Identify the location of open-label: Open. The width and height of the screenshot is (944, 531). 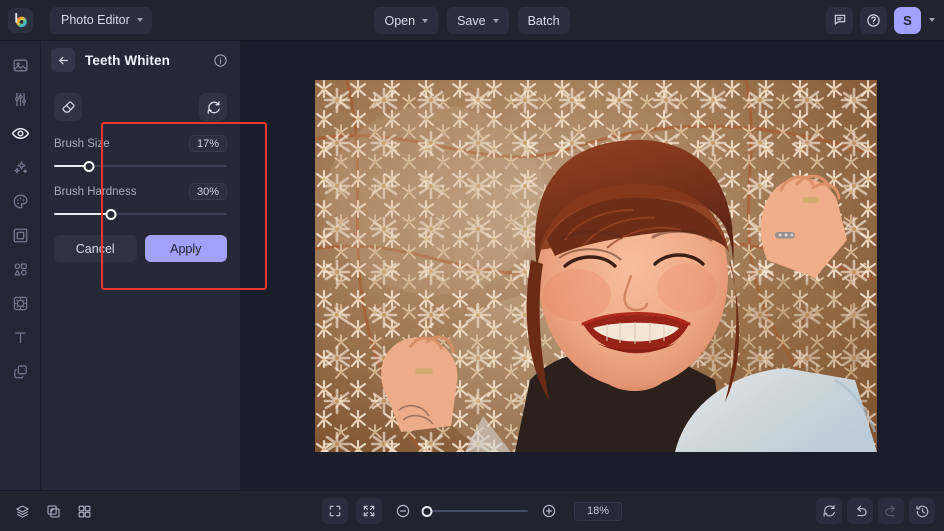
(400, 20).